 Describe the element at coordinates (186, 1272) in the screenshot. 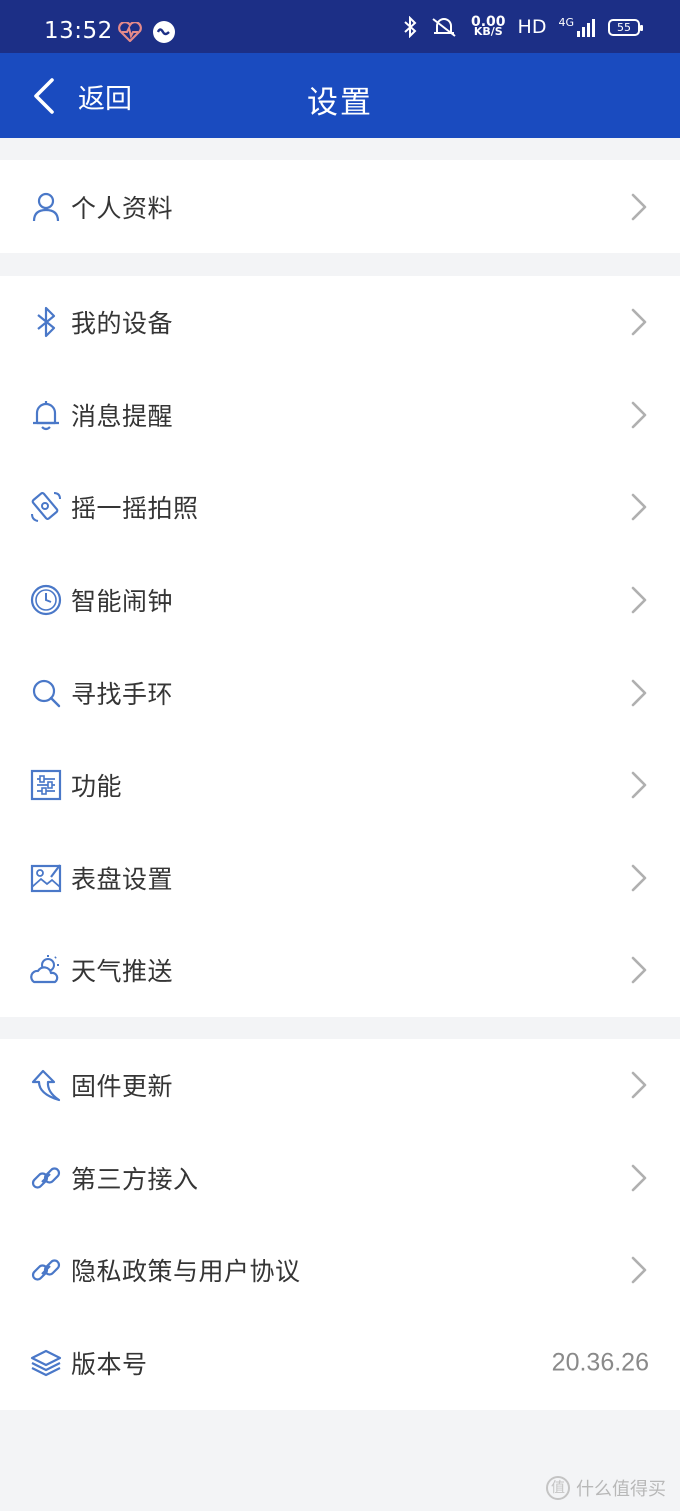

I see `settings-item-label: 隐私政策与用户协议` at that location.